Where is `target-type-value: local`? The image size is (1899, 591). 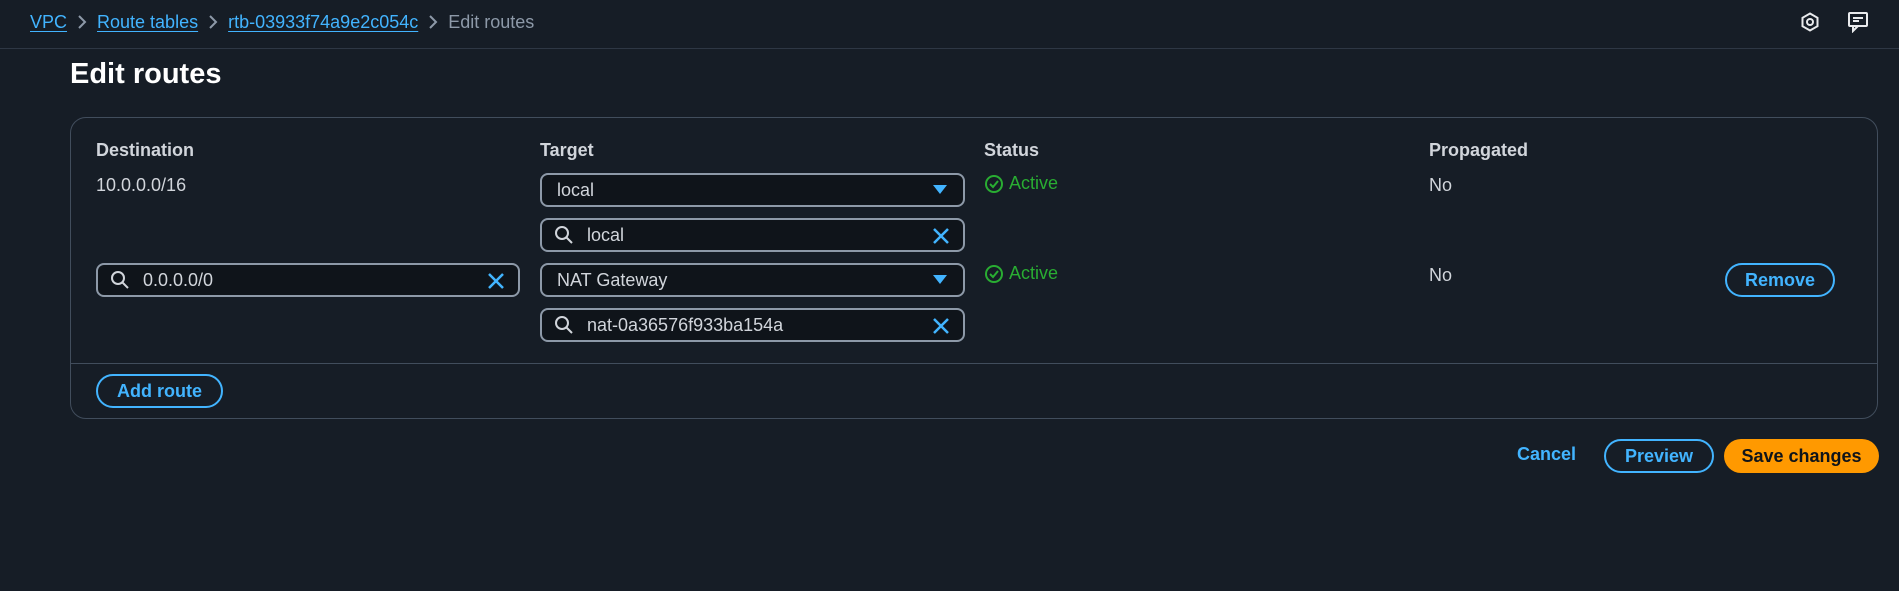
target-type-value: local is located at coordinates (576, 189).